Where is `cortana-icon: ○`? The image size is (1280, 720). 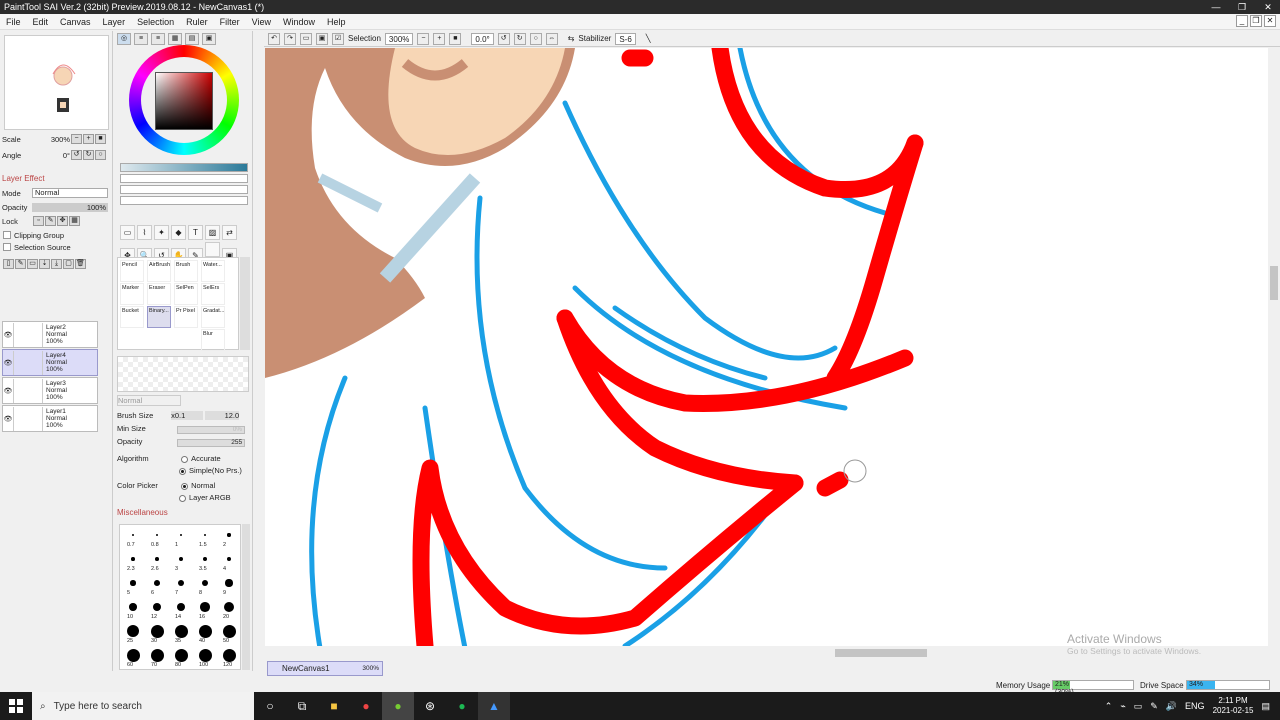 cortana-icon: ○ is located at coordinates (270, 706).